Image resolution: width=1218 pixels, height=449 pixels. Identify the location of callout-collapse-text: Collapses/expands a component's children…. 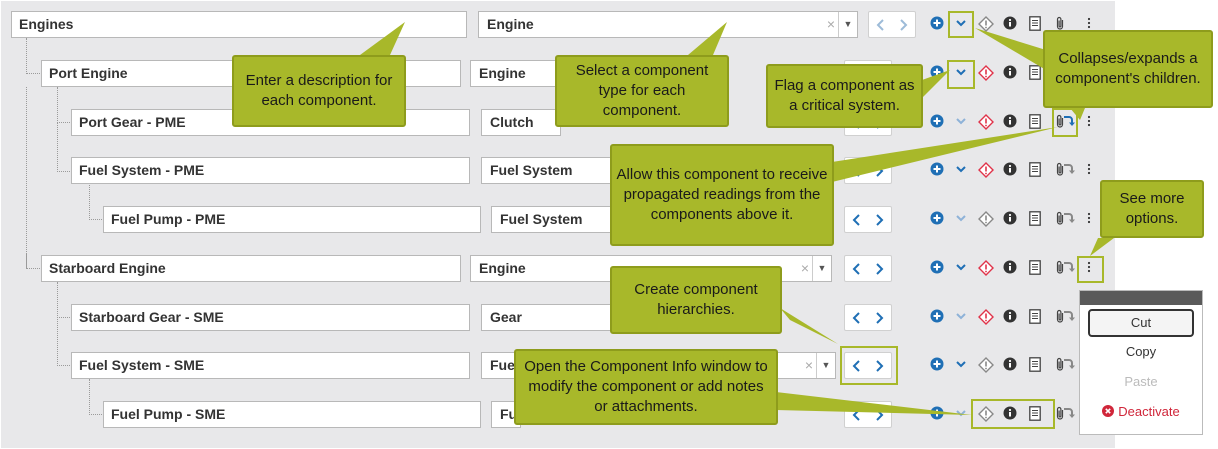
(1128, 68).